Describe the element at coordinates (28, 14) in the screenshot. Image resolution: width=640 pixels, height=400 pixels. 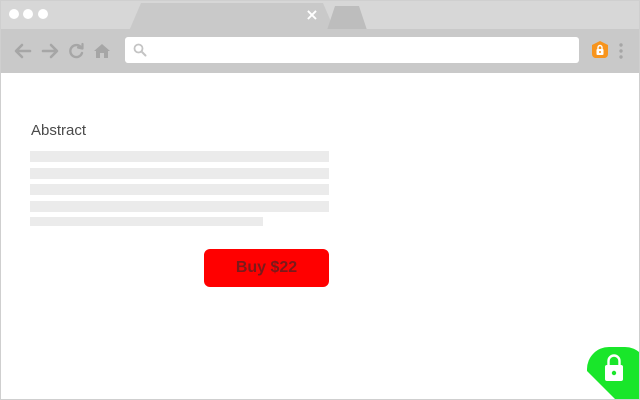
I see `window-minimize-dot` at that location.